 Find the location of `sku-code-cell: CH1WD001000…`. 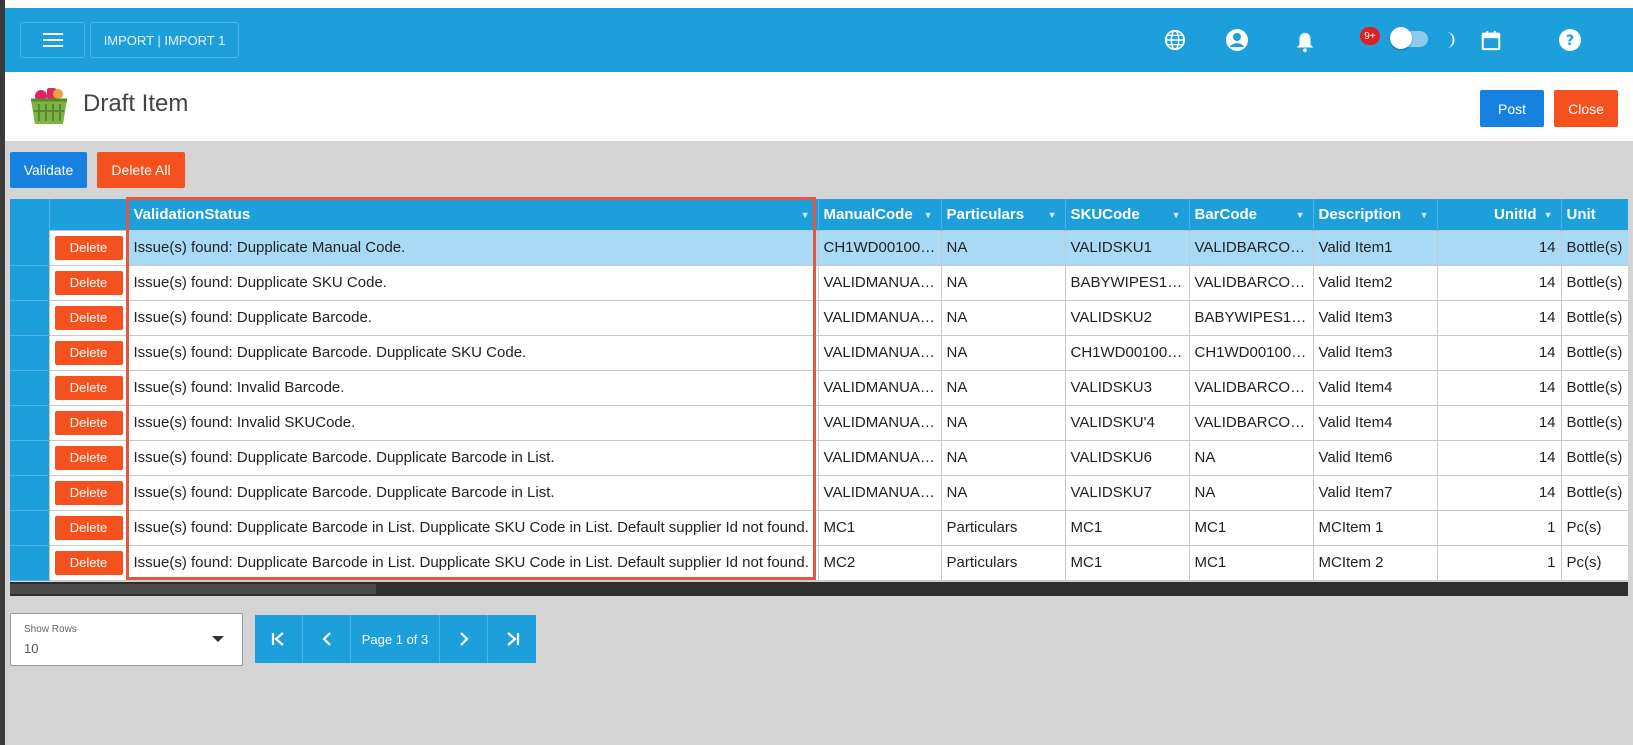

sku-code-cell: CH1WD001000… is located at coordinates (1127, 352).